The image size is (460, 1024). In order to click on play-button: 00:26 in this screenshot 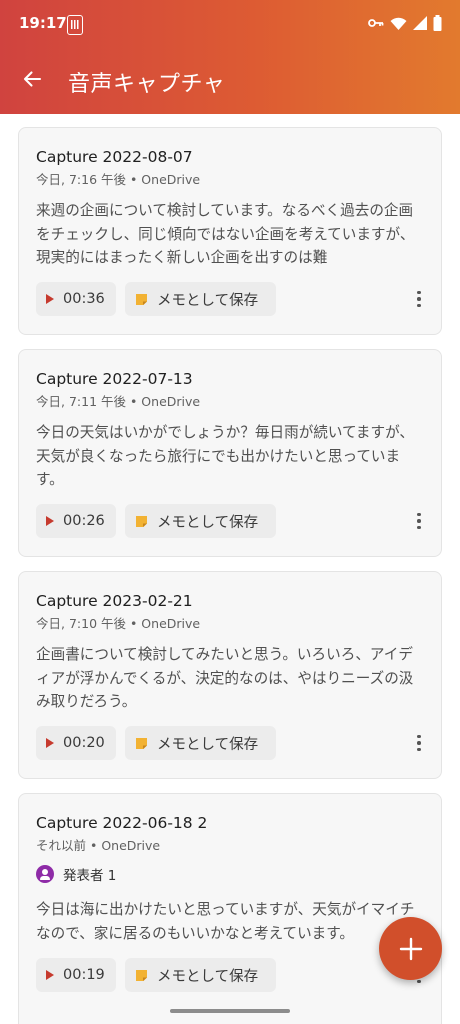, I will do `click(76, 521)`.